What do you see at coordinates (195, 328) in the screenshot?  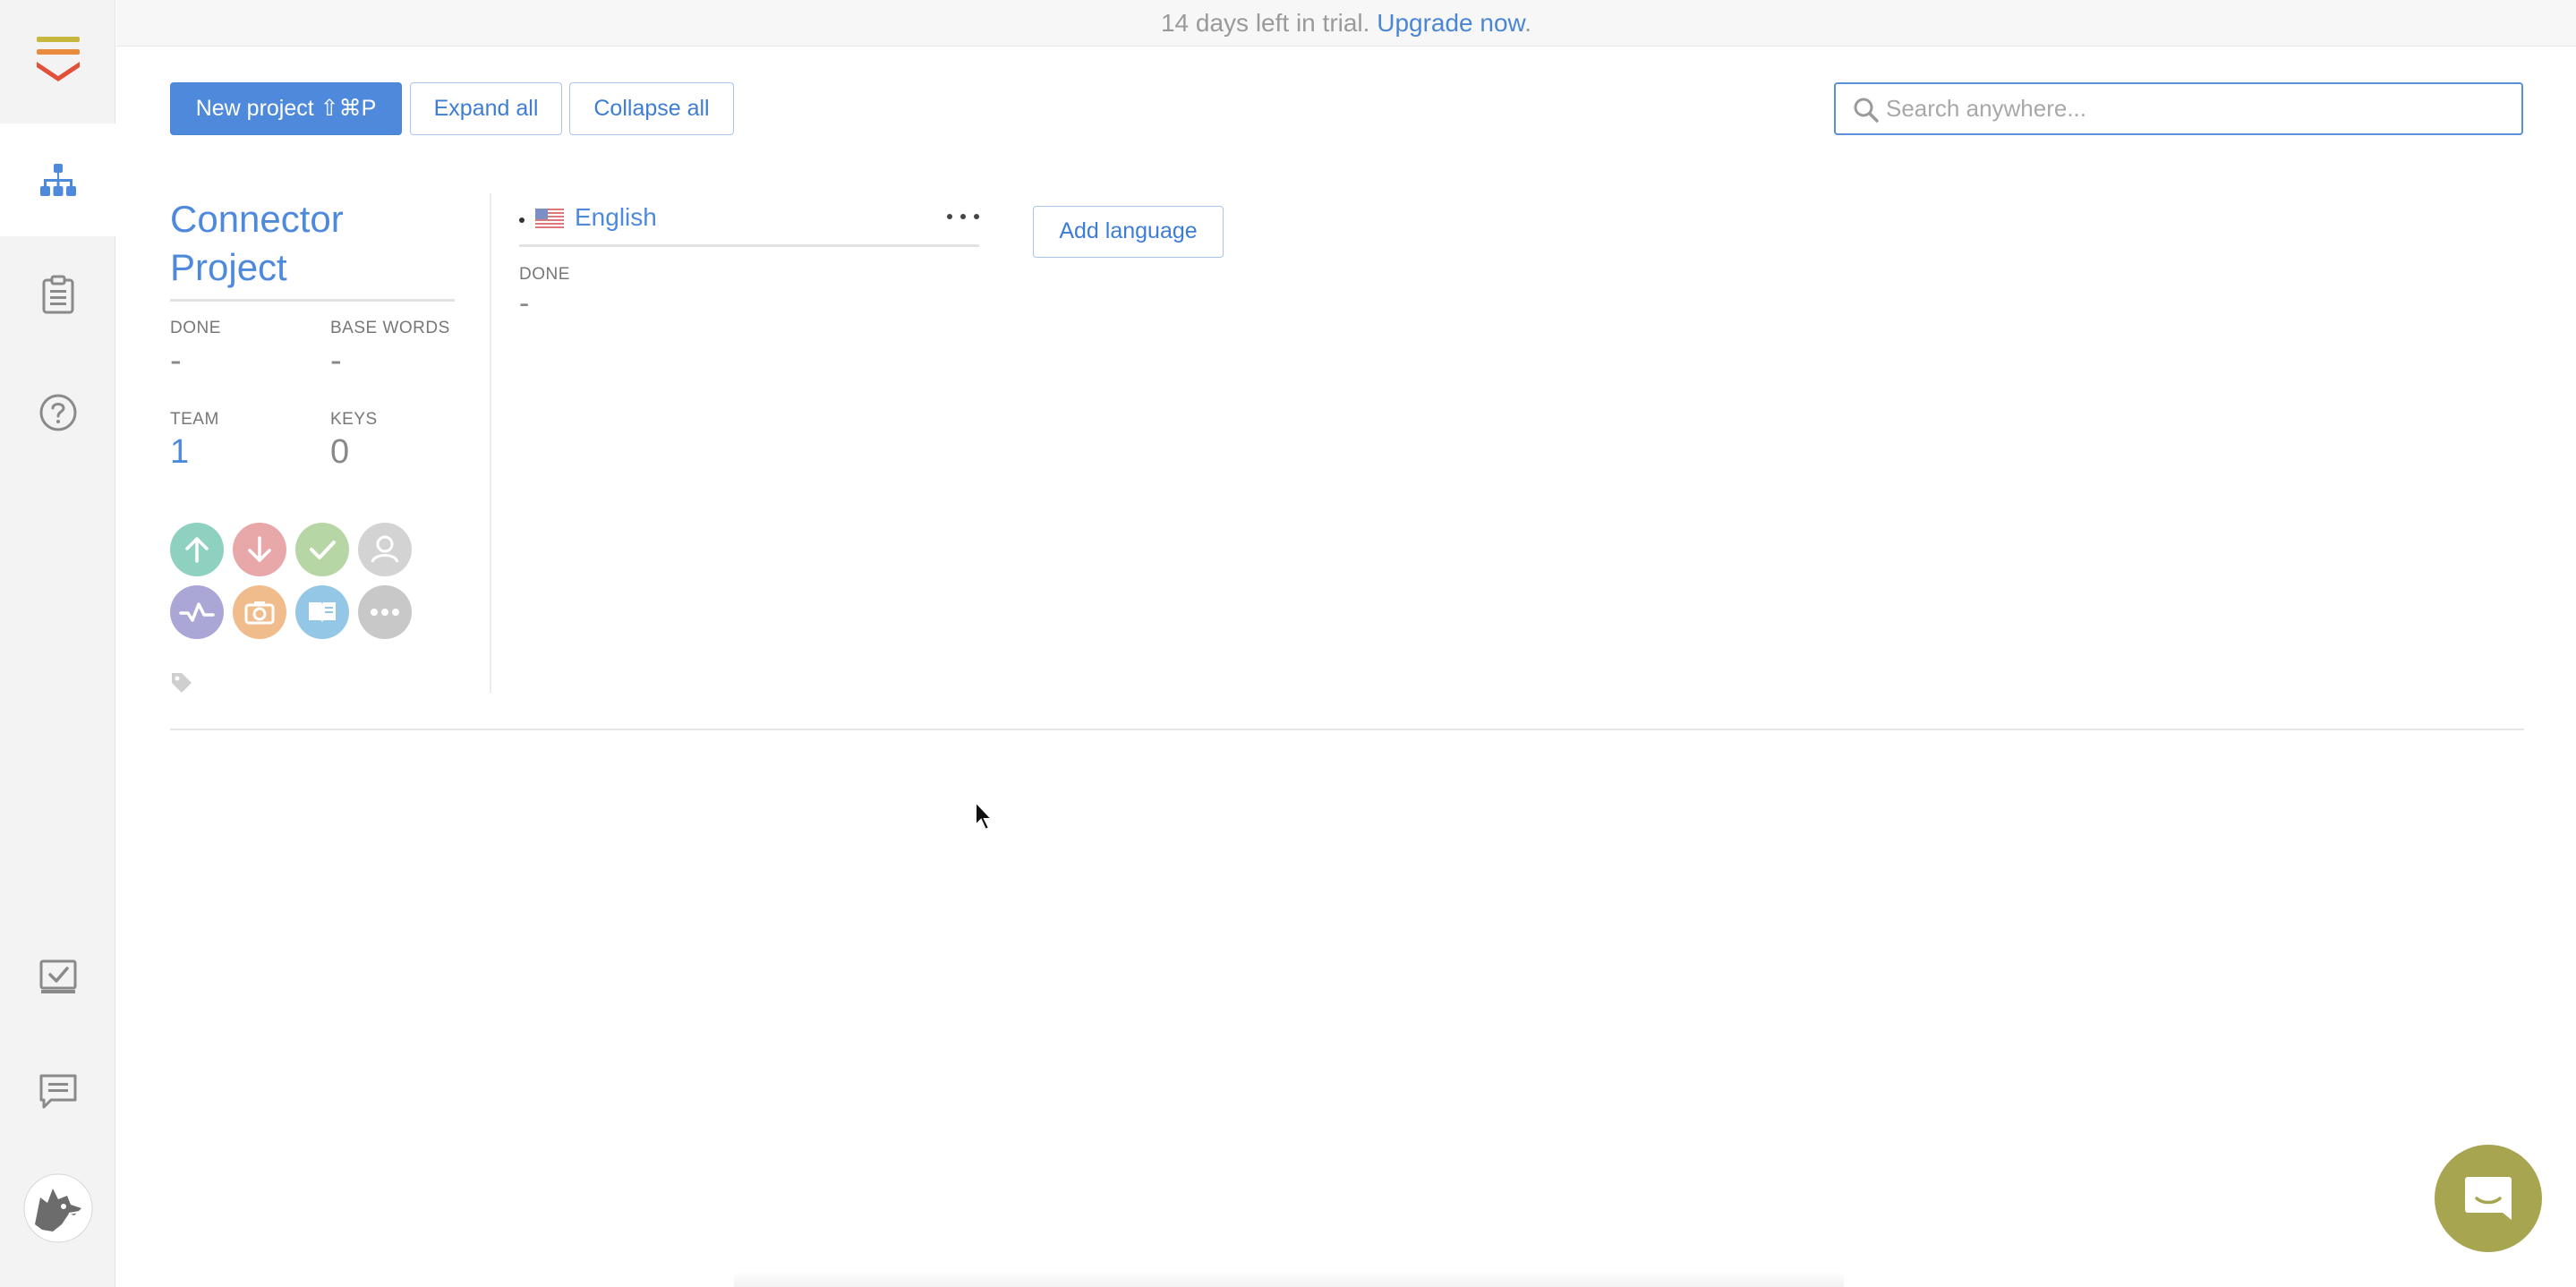 I see `done-label: DONE` at bounding box center [195, 328].